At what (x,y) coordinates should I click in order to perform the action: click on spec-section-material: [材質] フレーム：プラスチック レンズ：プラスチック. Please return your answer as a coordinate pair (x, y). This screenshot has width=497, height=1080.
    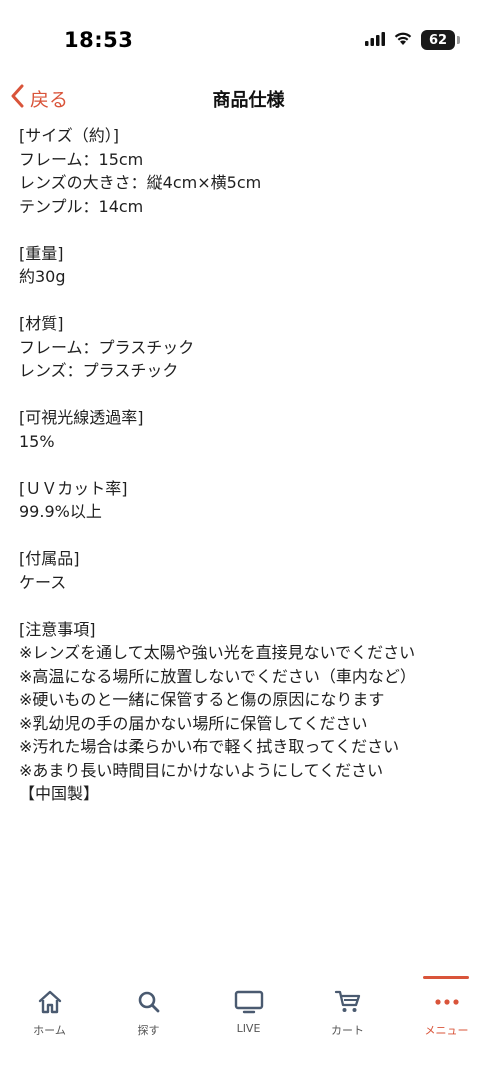
    Looking at the image, I should click on (249, 347).